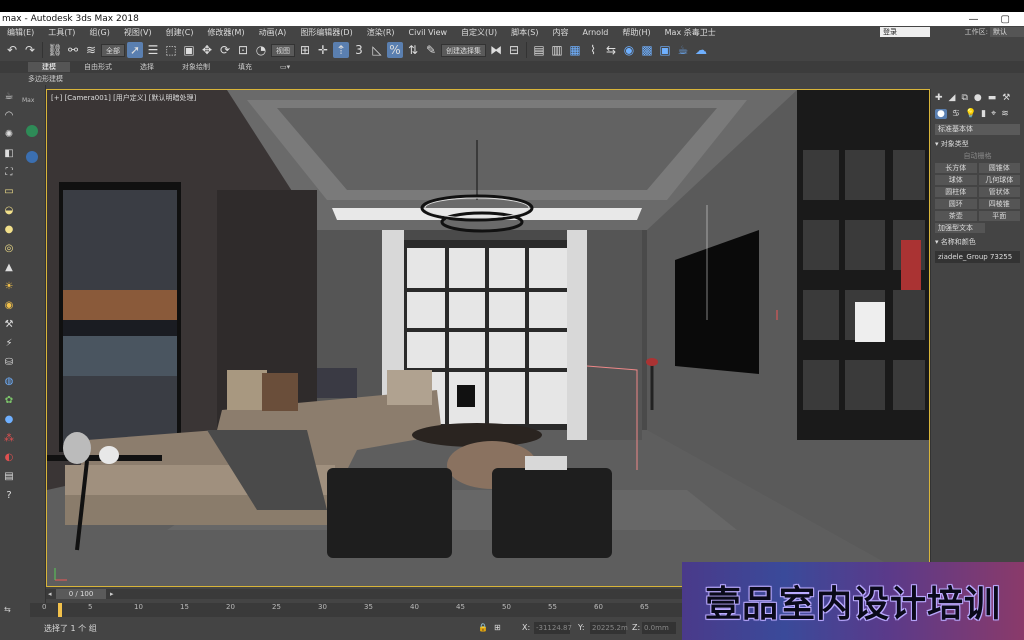  Describe the element at coordinates (999, 192) in the screenshot. I see `tube-button: 管状体` at that location.